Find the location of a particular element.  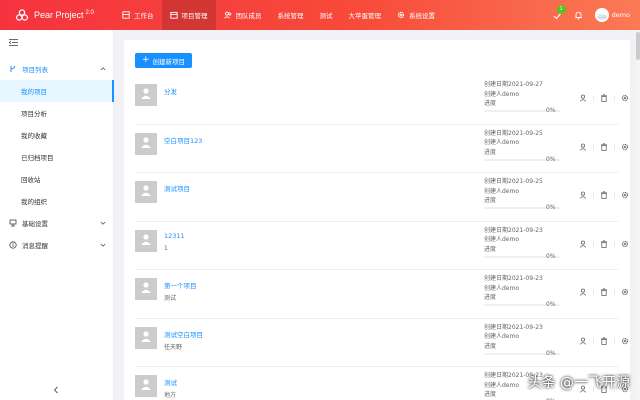

project-name: 测试空白项目 is located at coordinates (183, 334).